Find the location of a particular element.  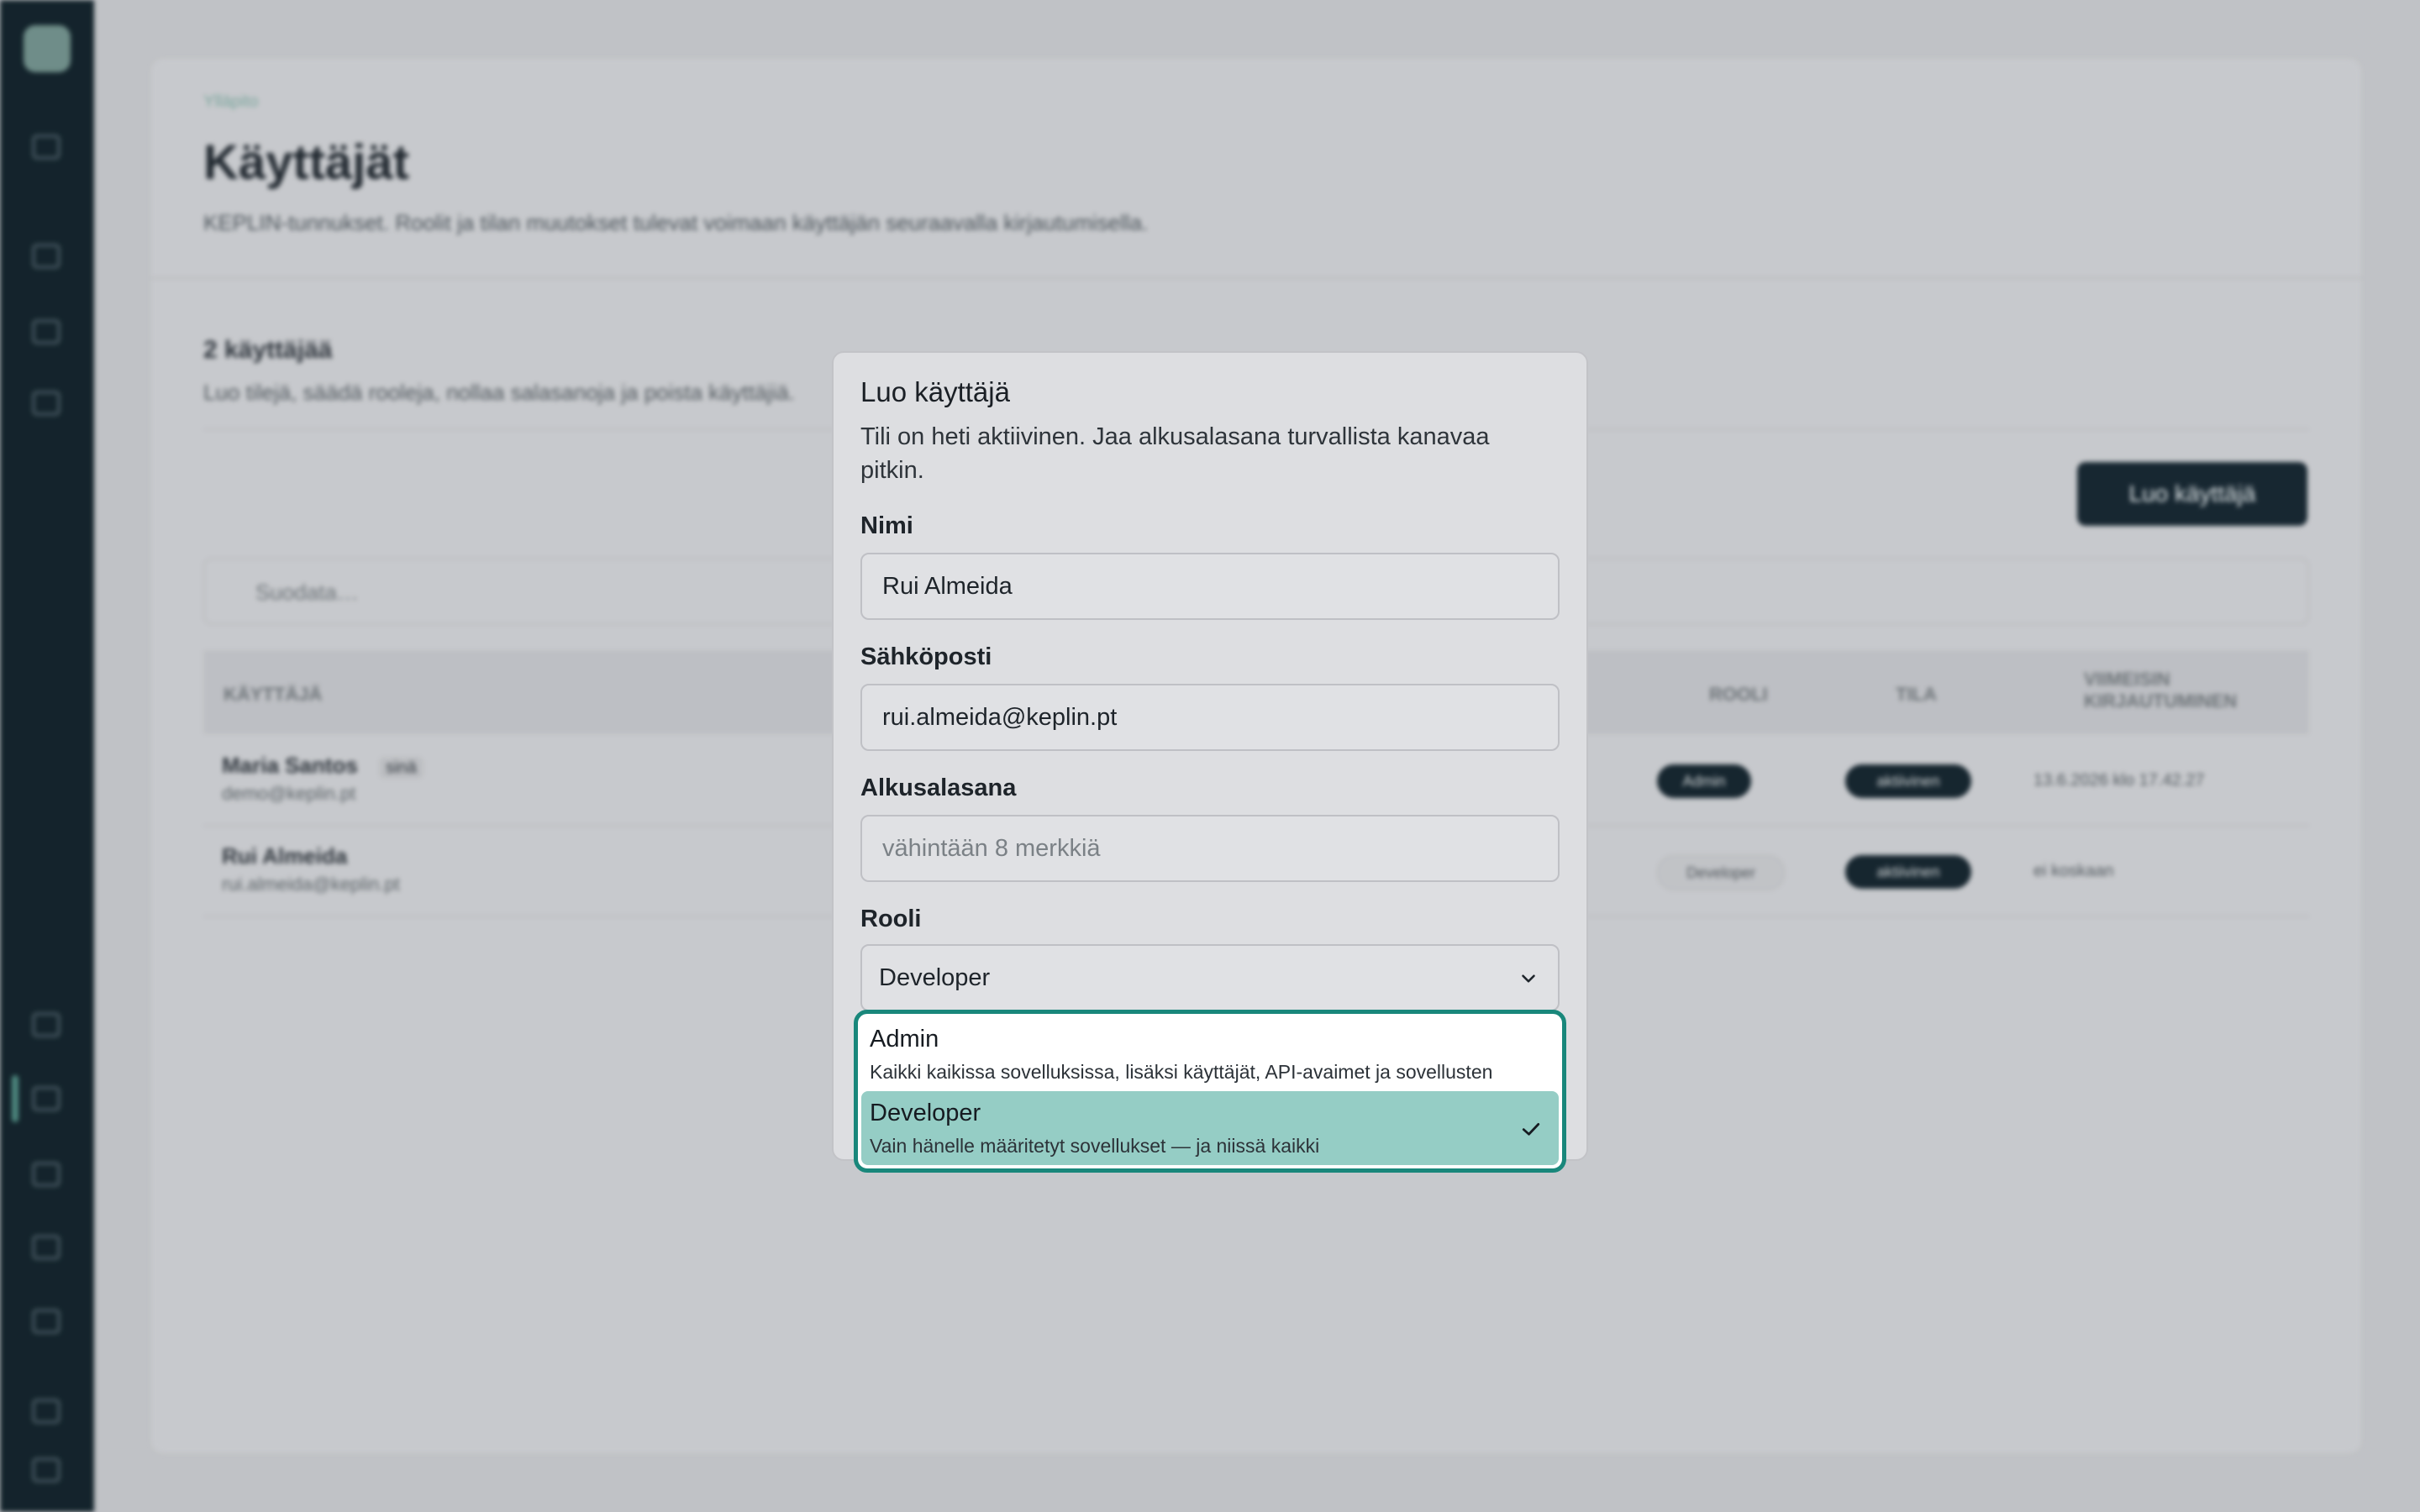

chevron-down-icon is located at coordinates (1528, 978).